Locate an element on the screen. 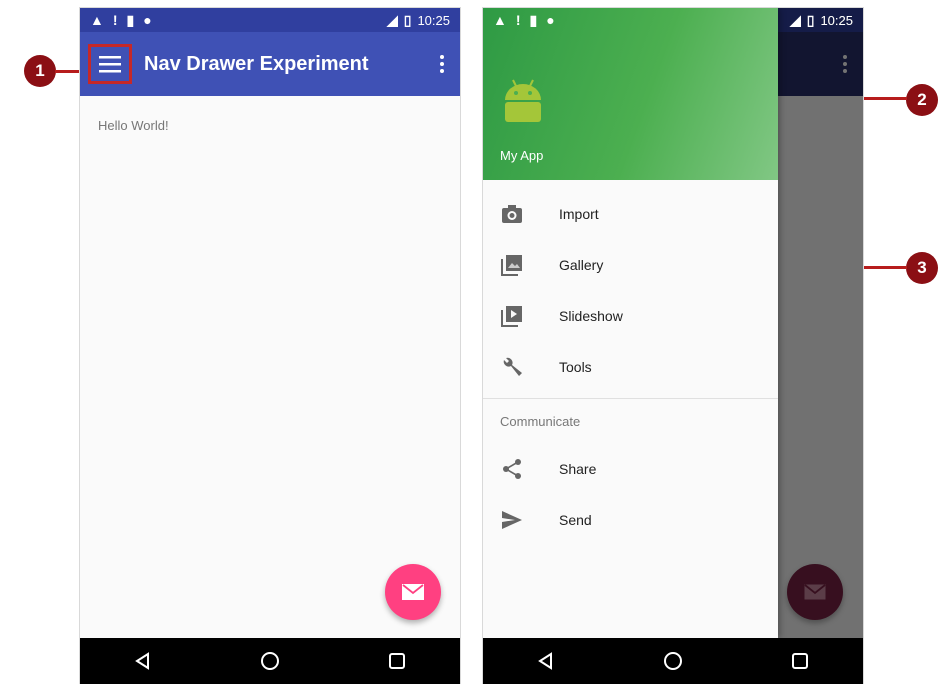  drawer-item-gallery: Gallery is located at coordinates (630, 264).